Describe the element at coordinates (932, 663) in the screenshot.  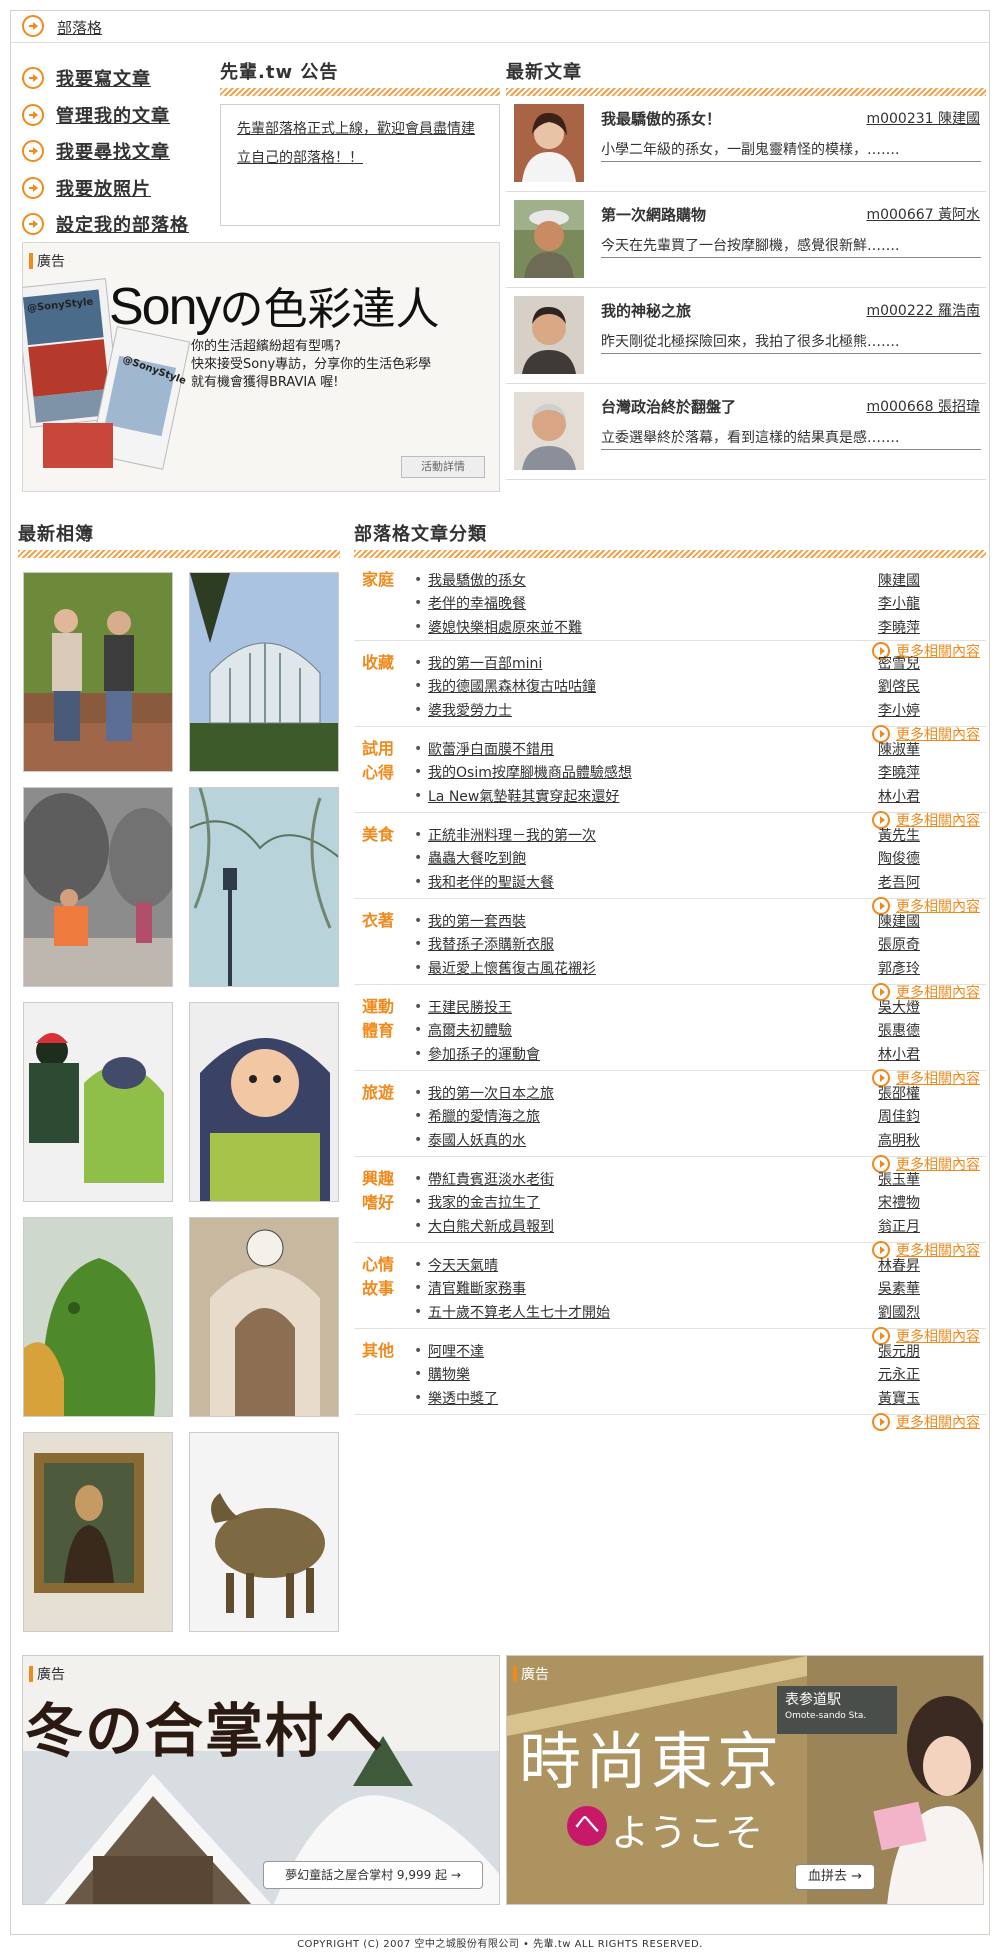
I see `category-article-author: 密雪兒` at that location.